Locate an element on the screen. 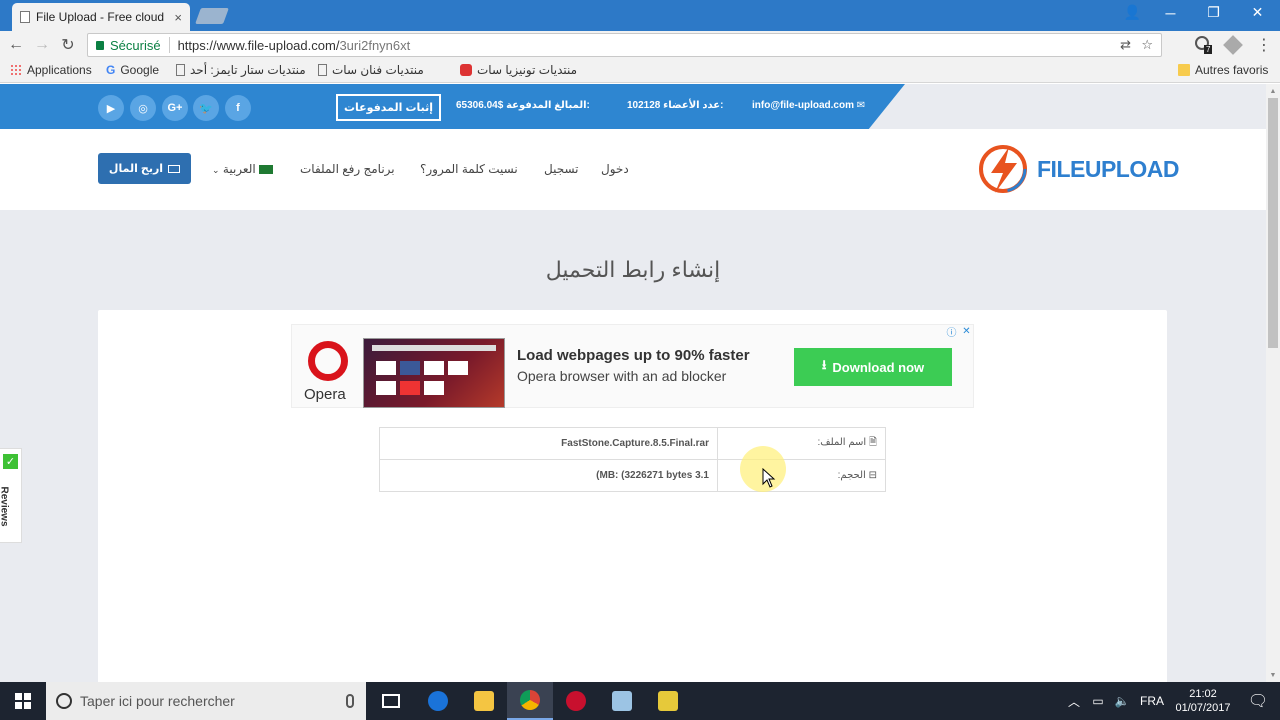 The image size is (1280, 720). browser-tab-active: File Upload - Free cloud × is located at coordinates (101, 17).